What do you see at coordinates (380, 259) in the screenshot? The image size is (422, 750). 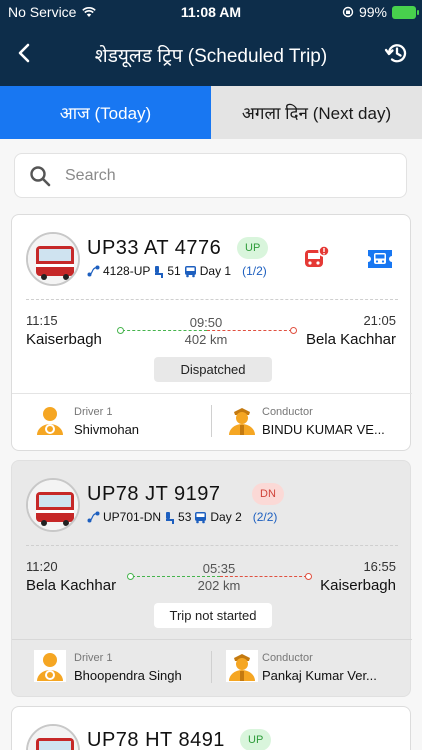 I see `ticket-bus-icon` at bounding box center [380, 259].